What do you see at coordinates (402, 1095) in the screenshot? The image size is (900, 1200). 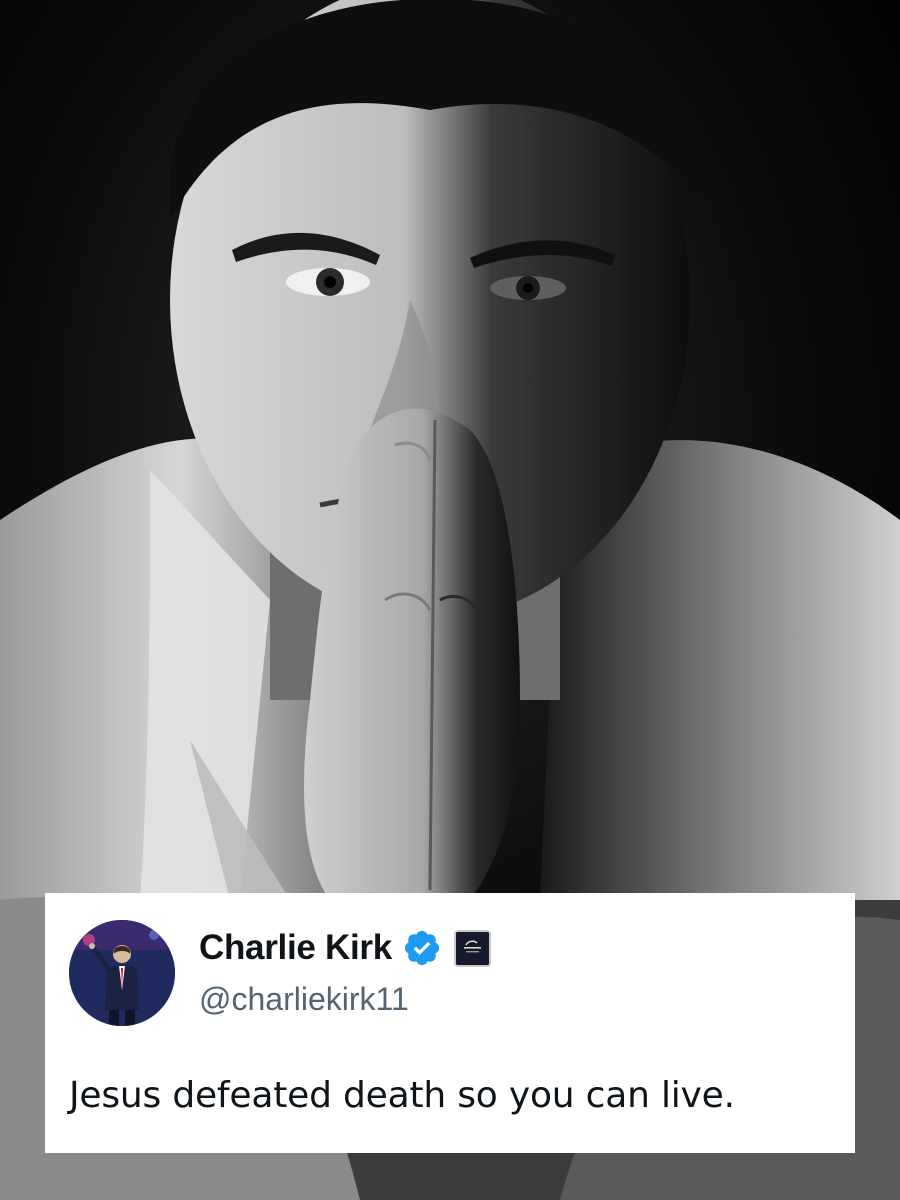 I see `tweet-text: Jesus defeated death so you can live.` at bounding box center [402, 1095].